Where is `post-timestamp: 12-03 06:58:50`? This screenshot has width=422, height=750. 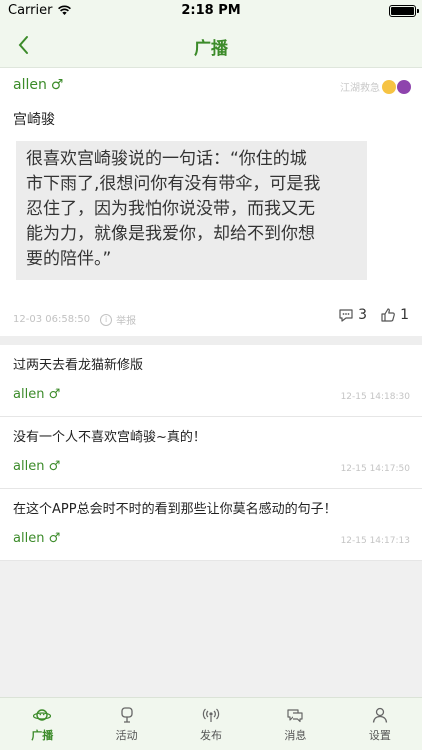
post-timestamp: 12-03 06:58:50 is located at coordinates (52, 319).